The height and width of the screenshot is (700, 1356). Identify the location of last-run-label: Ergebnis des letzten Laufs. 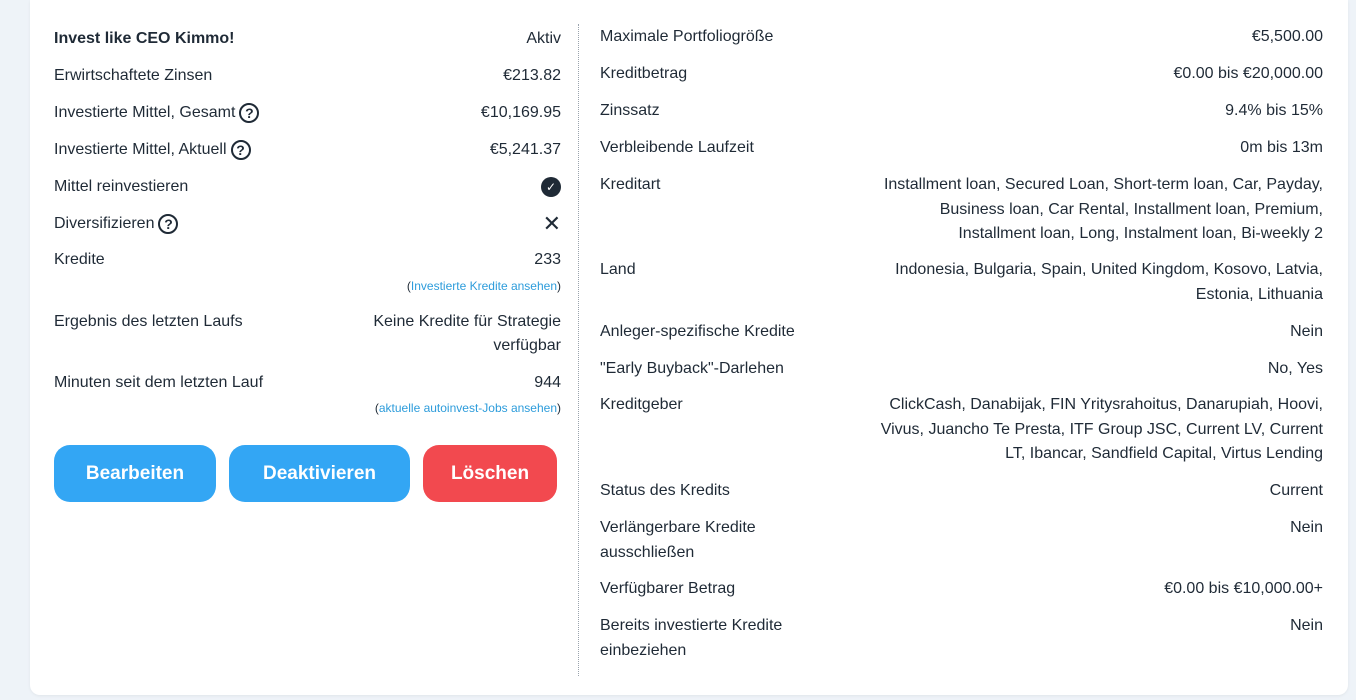
(148, 321).